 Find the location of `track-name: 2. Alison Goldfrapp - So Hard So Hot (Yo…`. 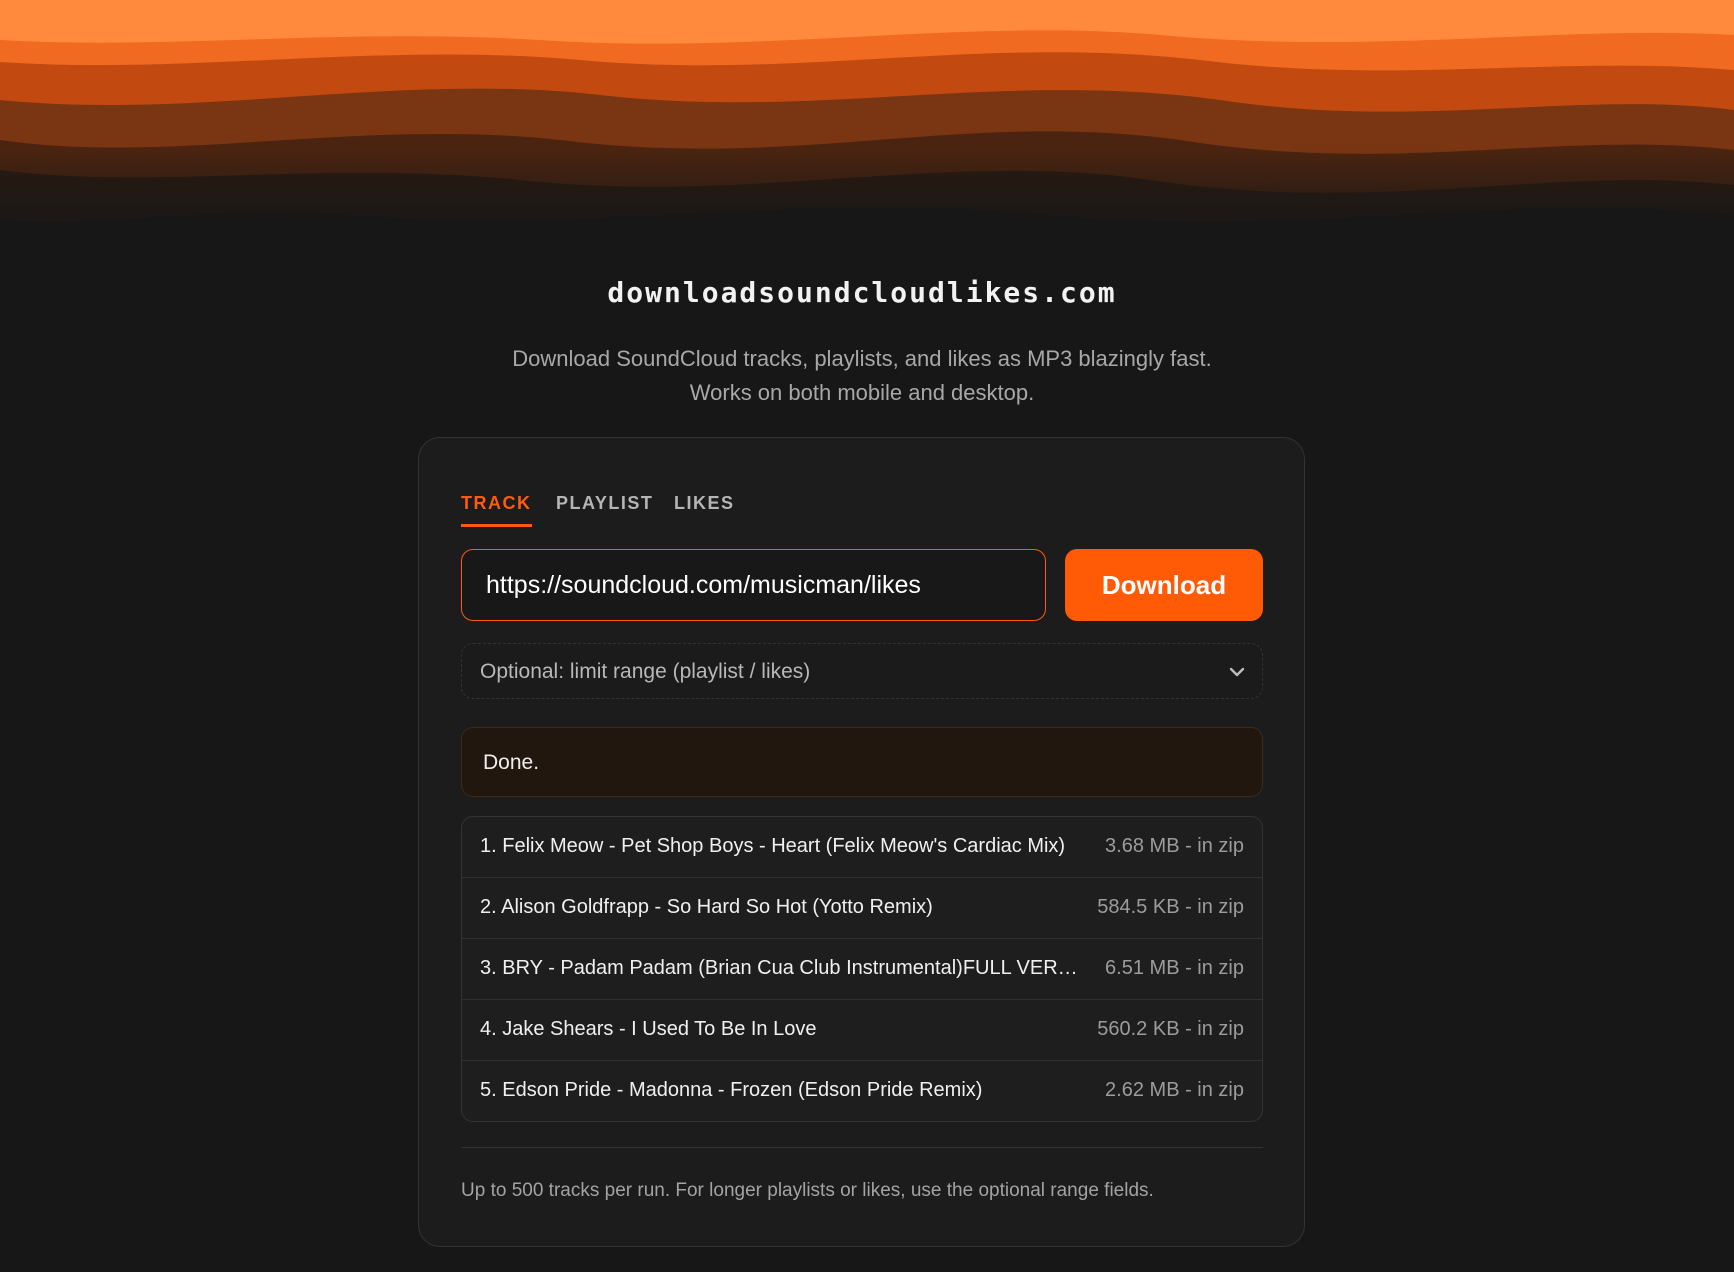

track-name: 2. Alison Goldfrapp - So Hard So Hot (Yo… is located at coordinates (706, 907).